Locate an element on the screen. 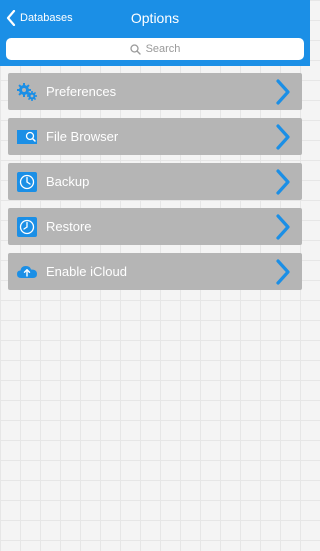  chevron-left-icon is located at coordinates (11, 18).